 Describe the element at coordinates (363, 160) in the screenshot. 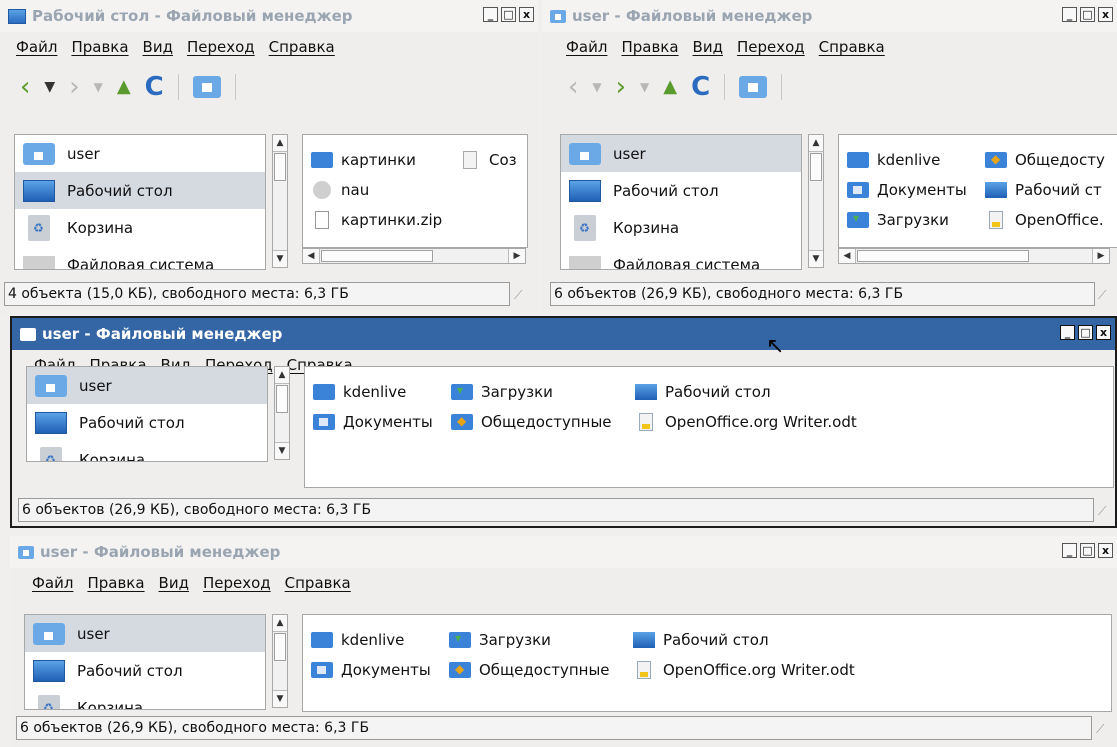

I see `file-item: картинки` at that location.